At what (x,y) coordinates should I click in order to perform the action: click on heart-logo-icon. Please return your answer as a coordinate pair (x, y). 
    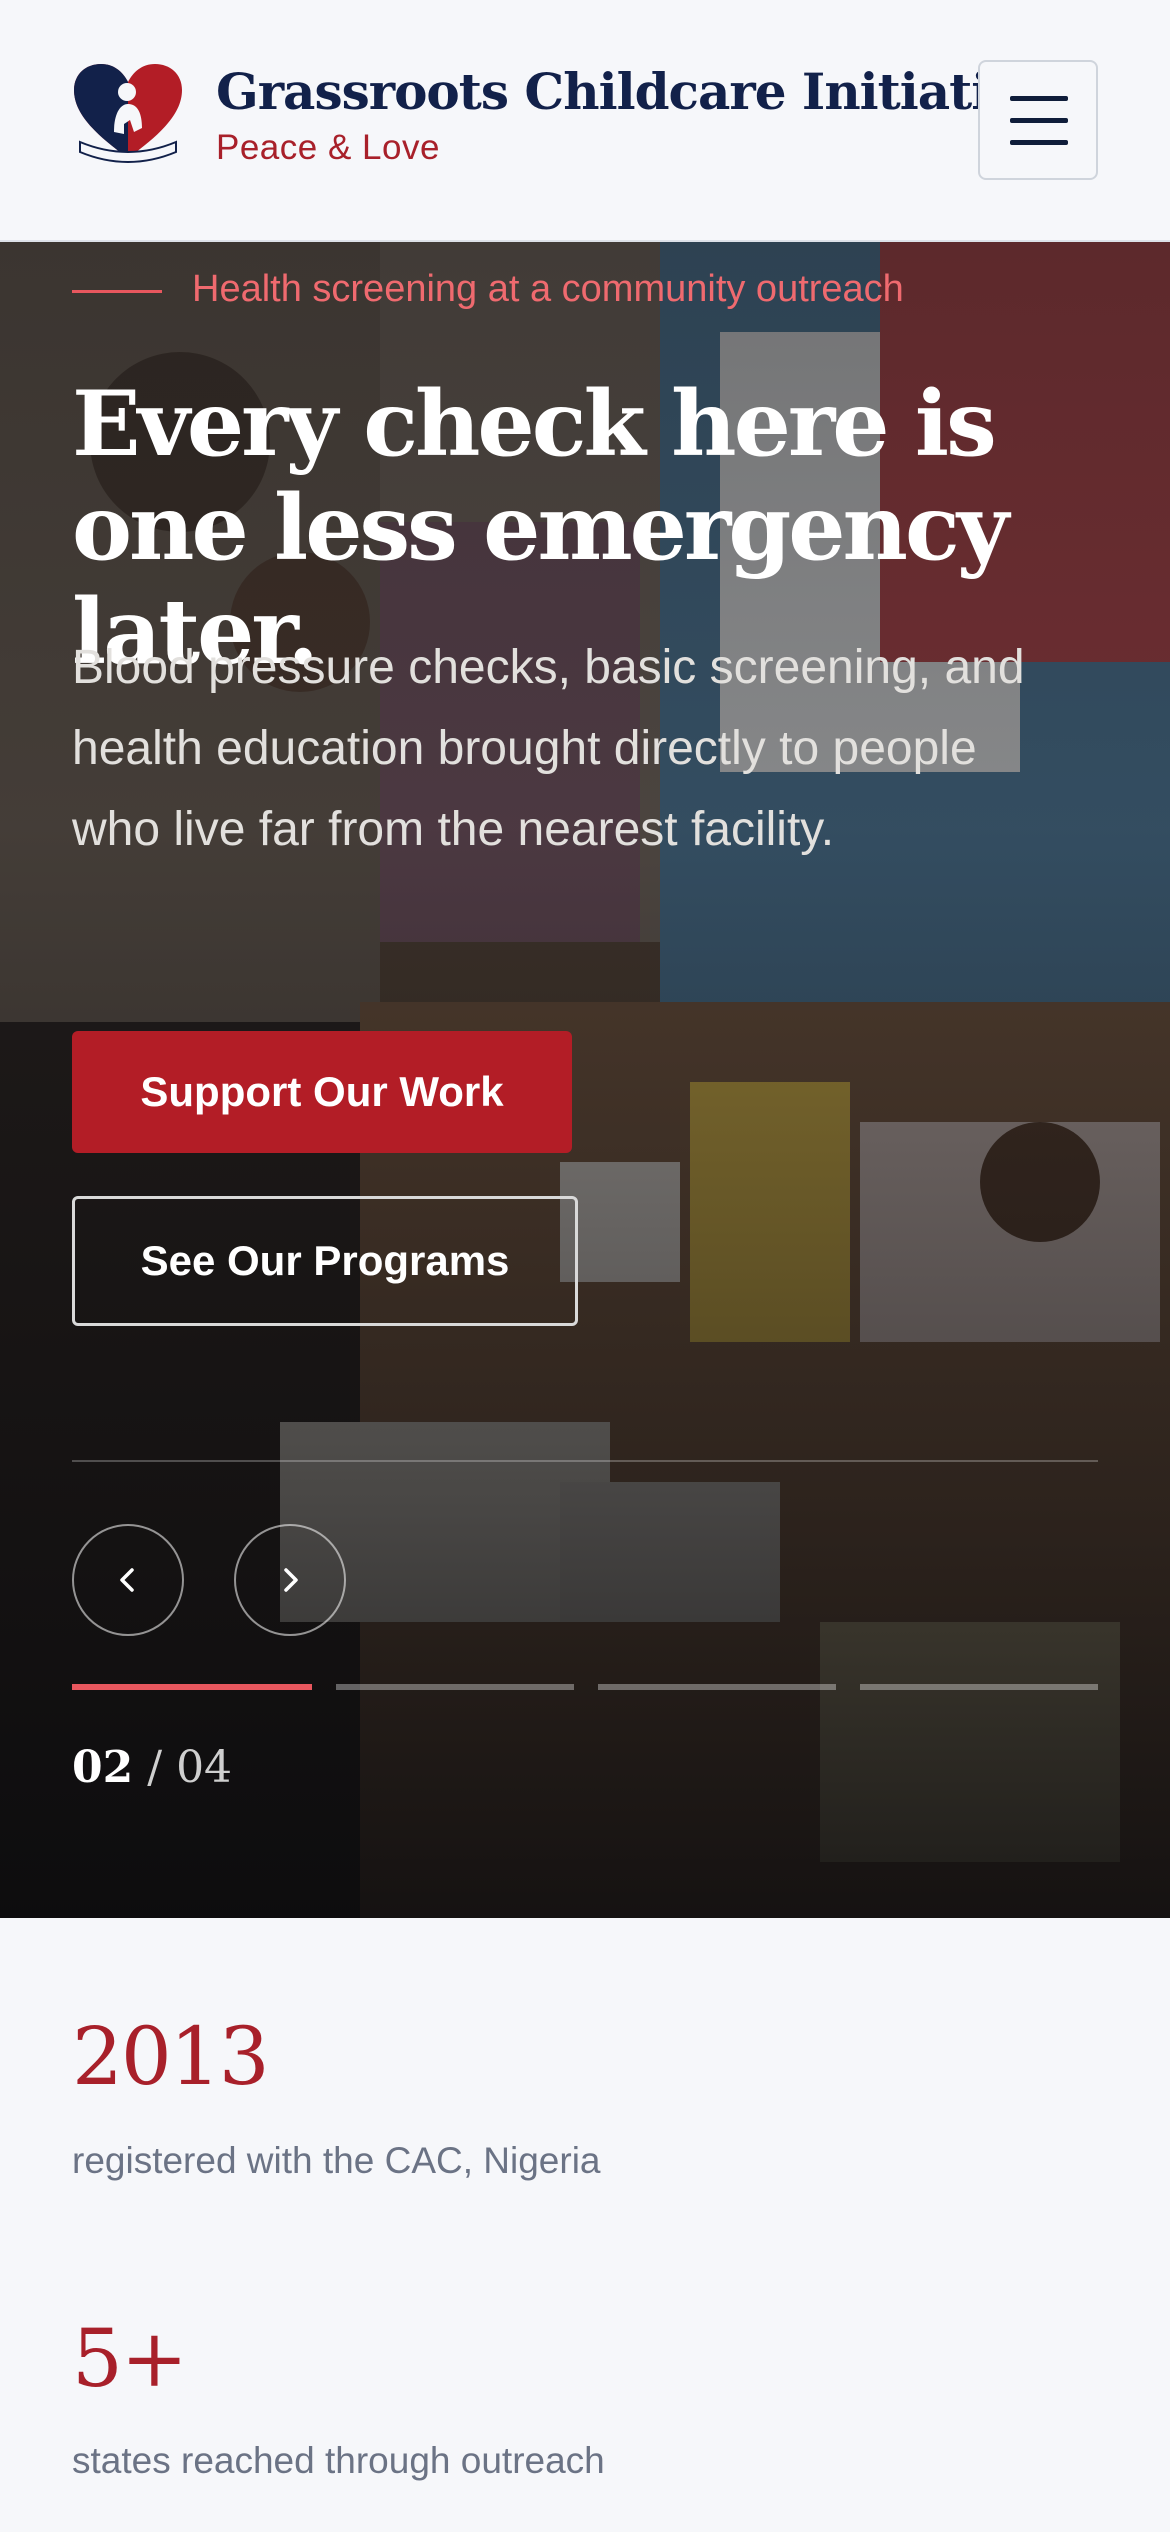
    Looking at the image, I should click on (128, 113).